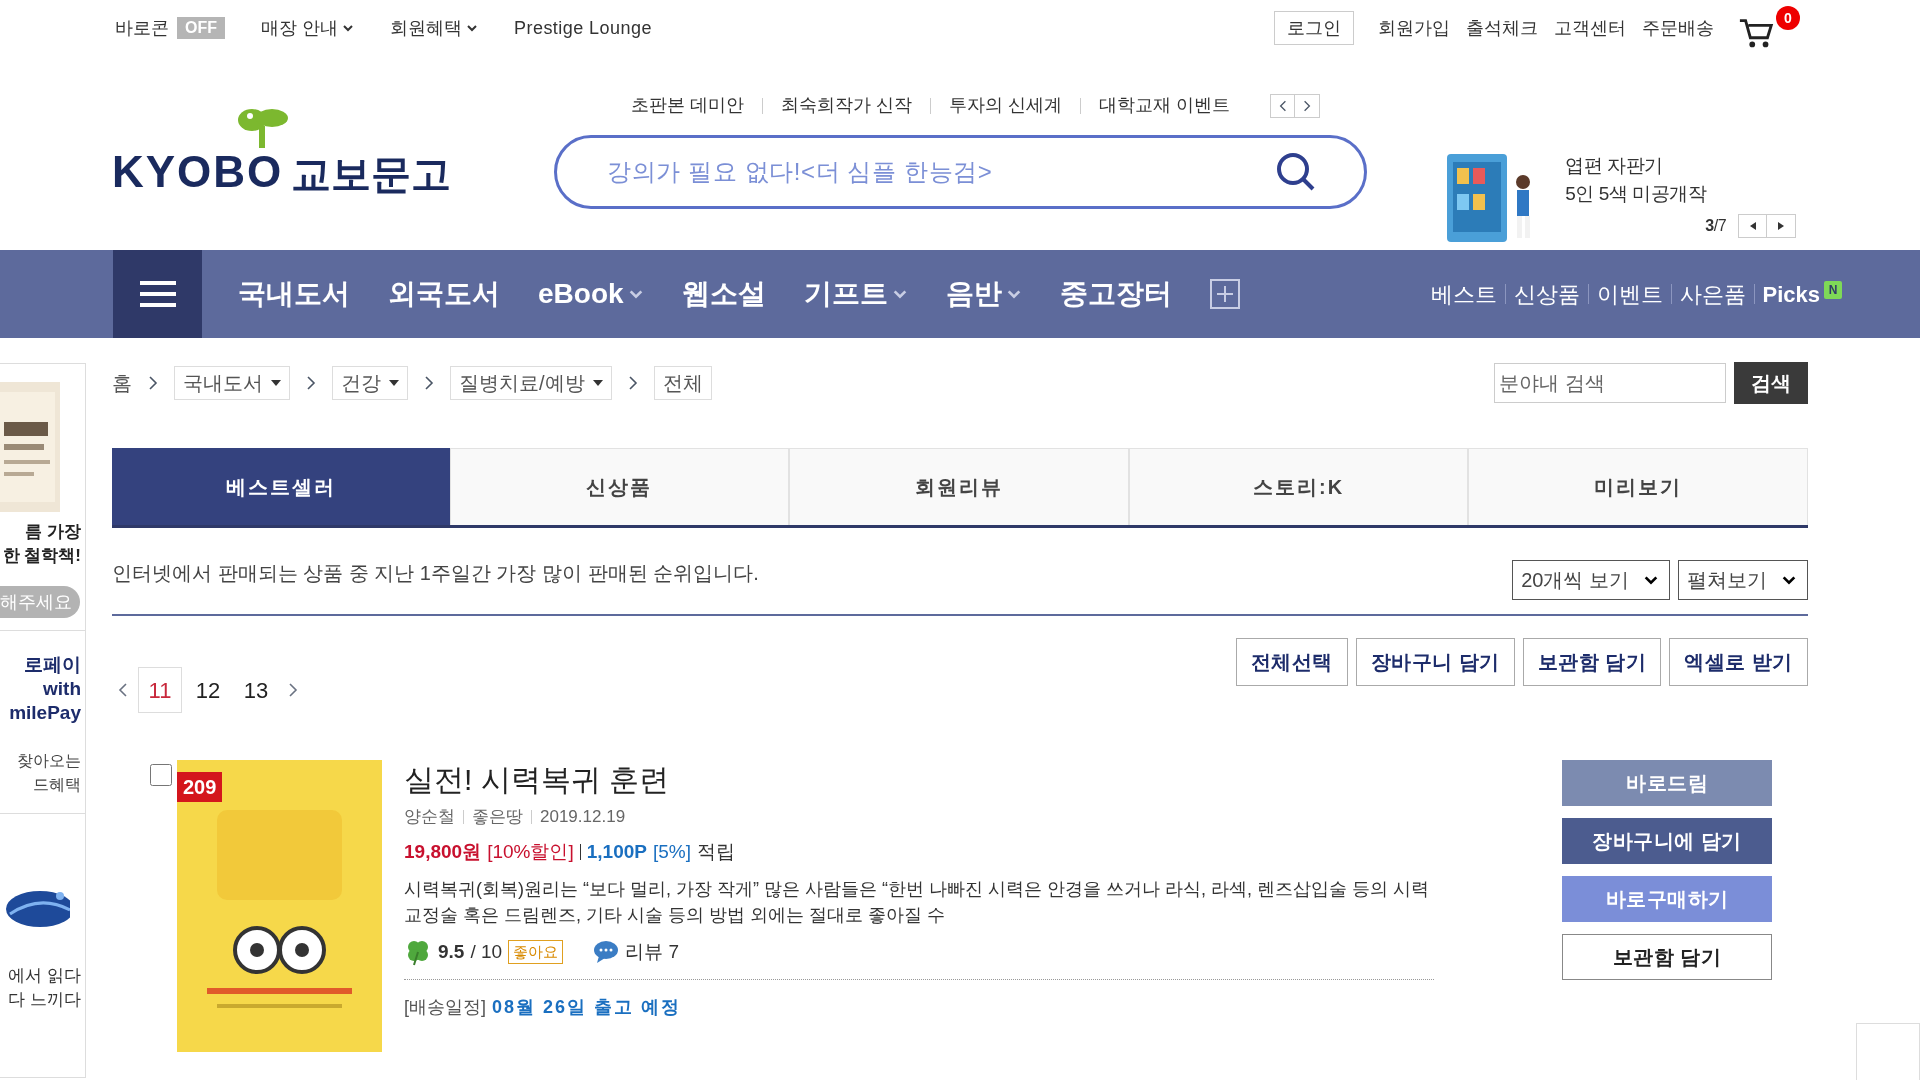 Image resolution: width=1920 pixels, height=1080 pixels. Describe the element at coordinates (591, 294) in the screenshot. I see `nav-item: eBook` at that location.